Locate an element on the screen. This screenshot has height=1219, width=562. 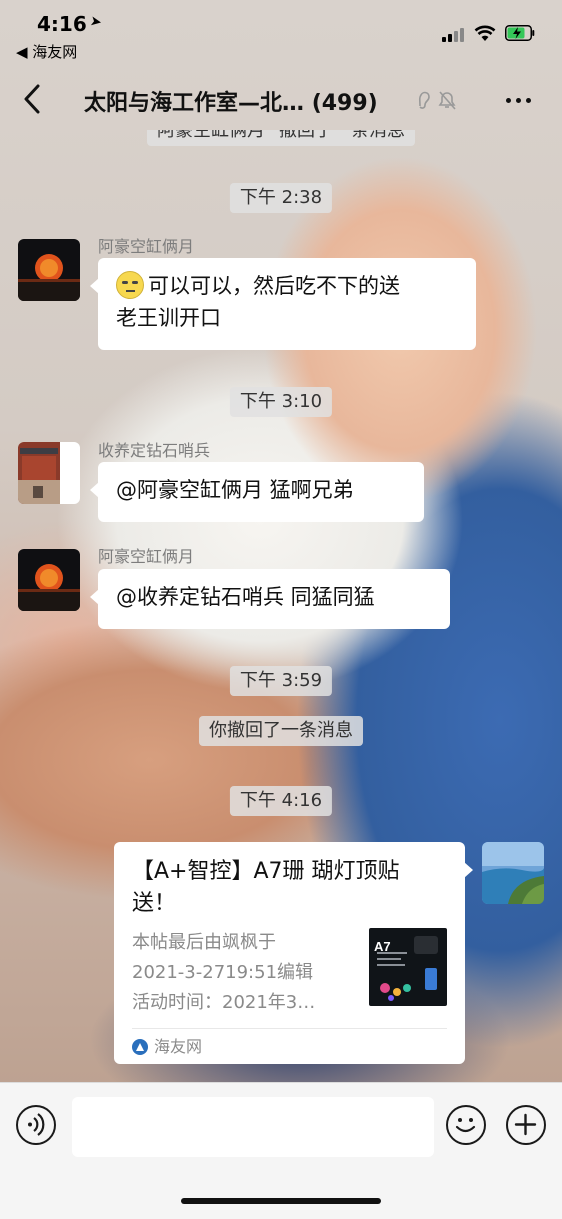
message-text: @收养定钻石哨兵 同猛同猛 is located at coordinates (245, 597).